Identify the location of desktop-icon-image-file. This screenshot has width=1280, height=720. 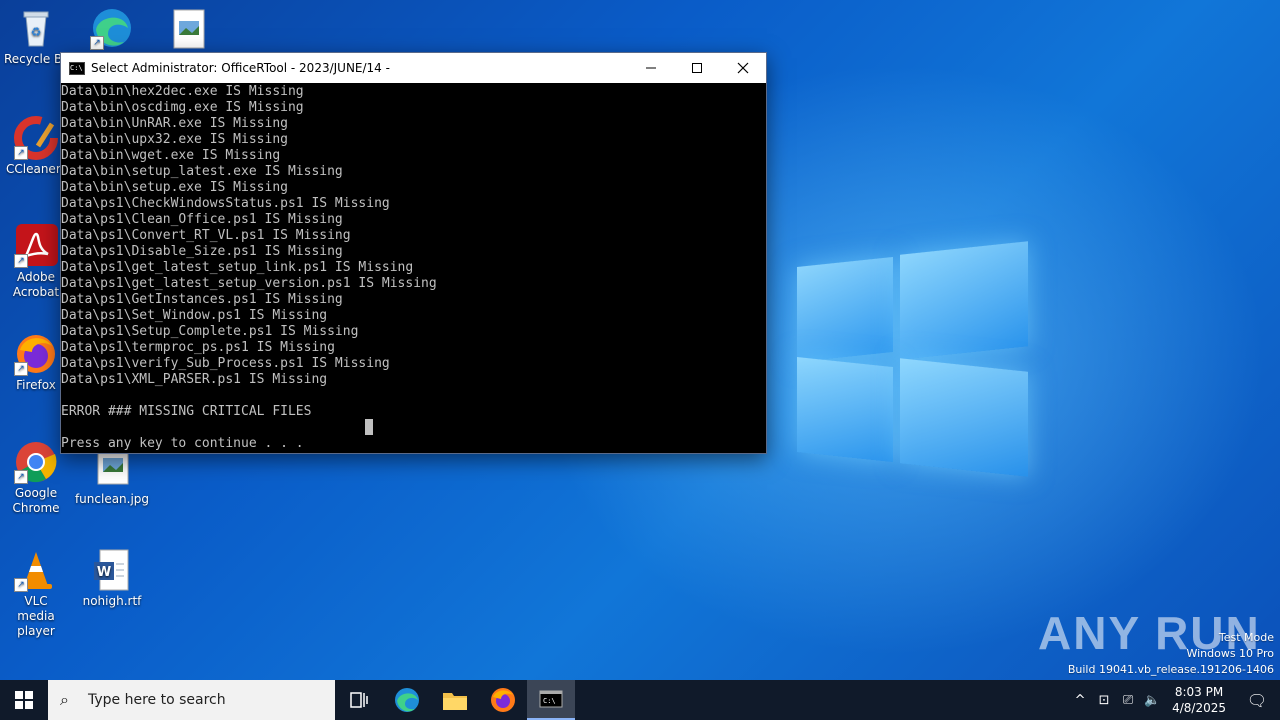
(188, 29).